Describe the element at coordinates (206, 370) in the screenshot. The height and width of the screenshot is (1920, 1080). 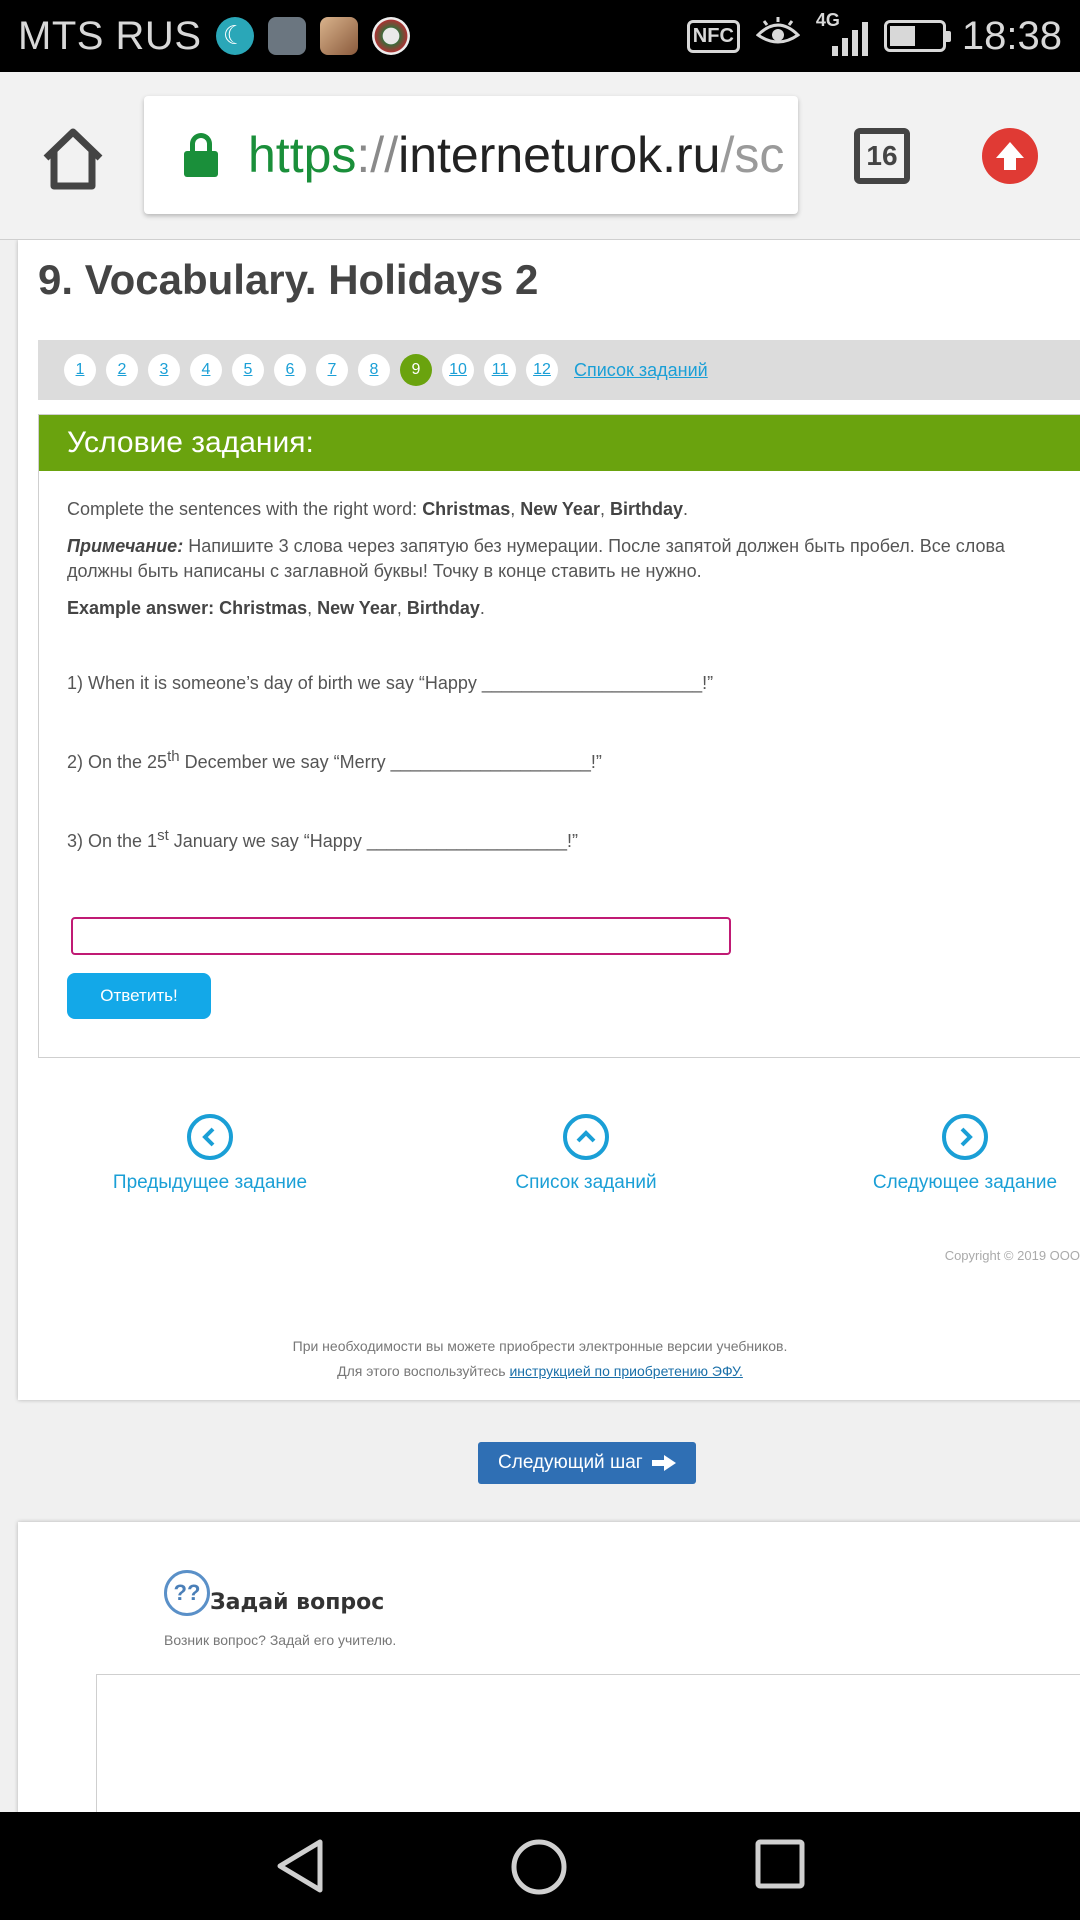
I see `pager-page-4: 4` at that location.